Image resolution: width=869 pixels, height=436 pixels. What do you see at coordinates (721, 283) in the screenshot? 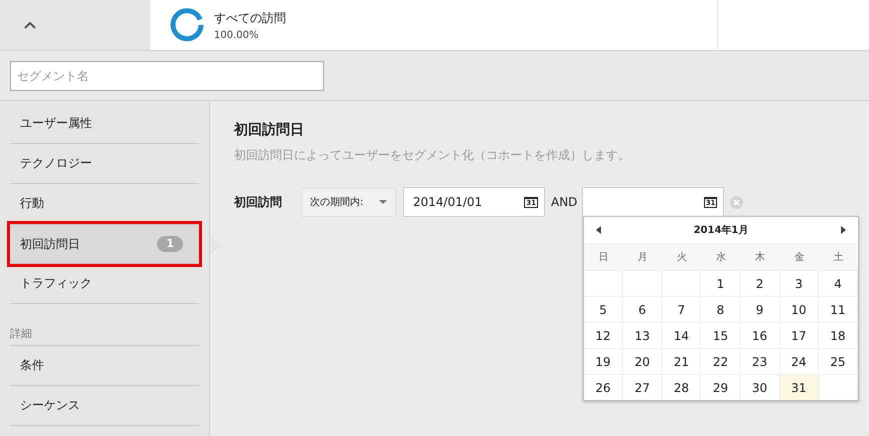
I see `calendar-day: 1` at bounding box center [721, 283].